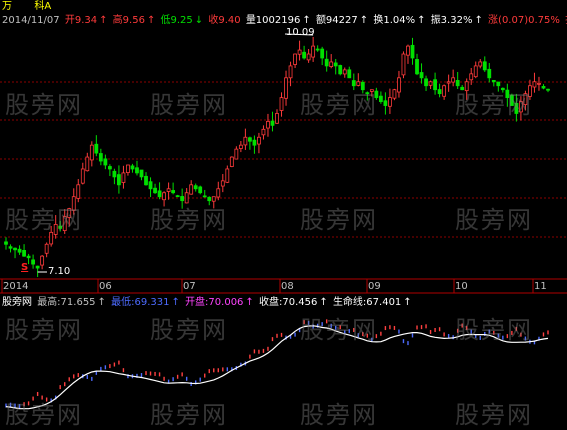 The image size is (567, 430). I want to click on buy-signal-icon: S, so click(25, 267).